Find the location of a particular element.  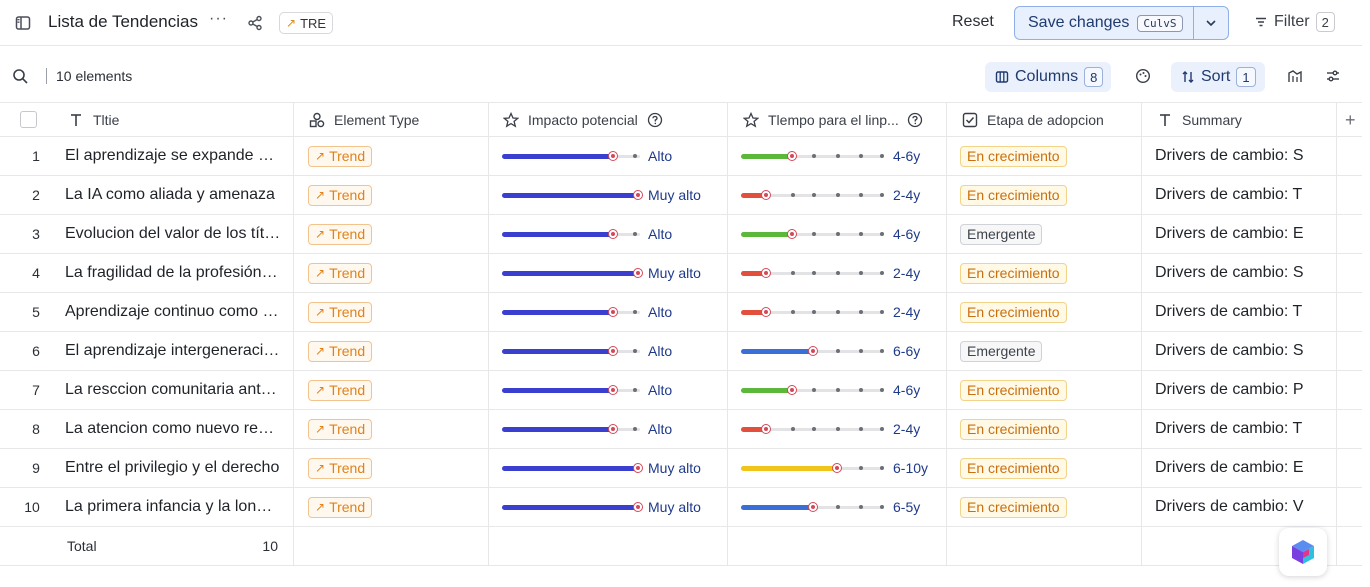

title-cell: Entre el privilegio y el derecho is located at coordinates (175, 468).